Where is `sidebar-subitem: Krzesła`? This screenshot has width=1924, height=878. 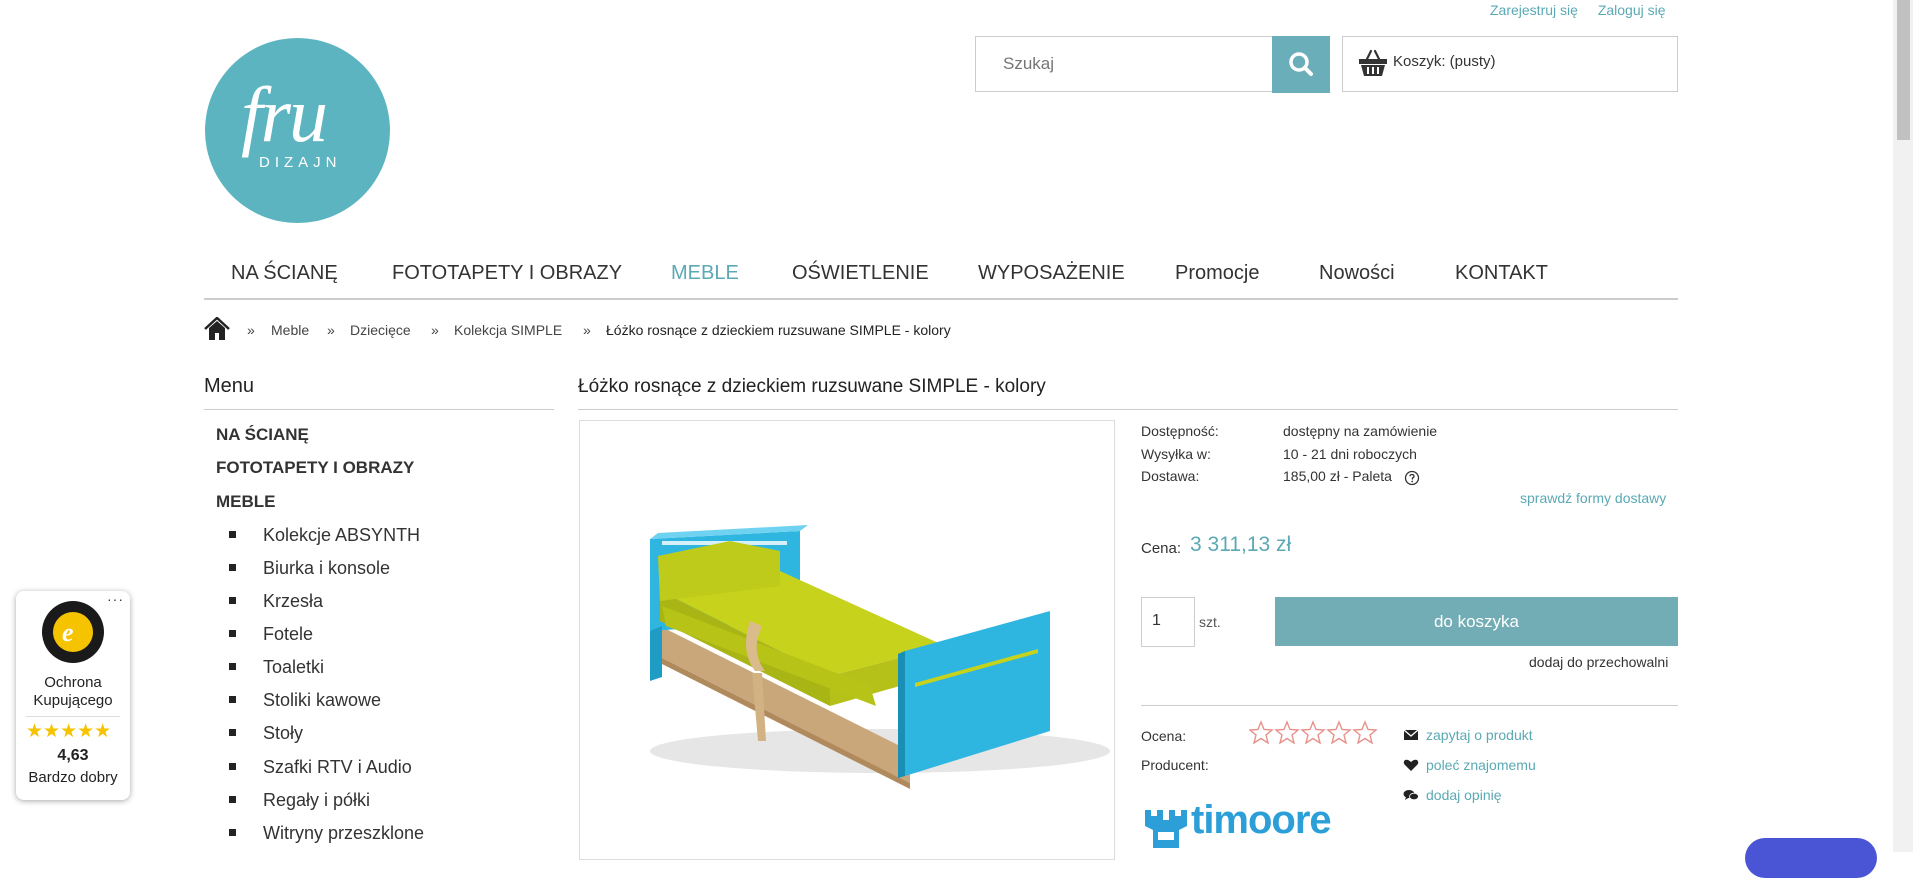
sidebar-subitem: Krzesła is located at coordinates (276, 601).